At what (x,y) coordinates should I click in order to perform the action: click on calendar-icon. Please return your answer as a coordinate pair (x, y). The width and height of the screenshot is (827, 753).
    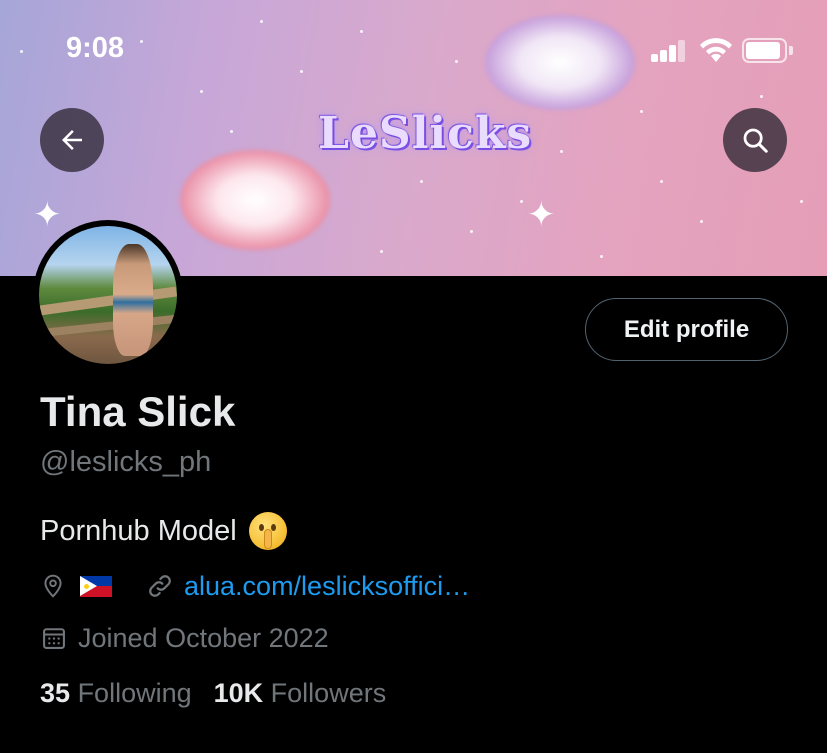
    Looking at the image, I should click on (54, 638).